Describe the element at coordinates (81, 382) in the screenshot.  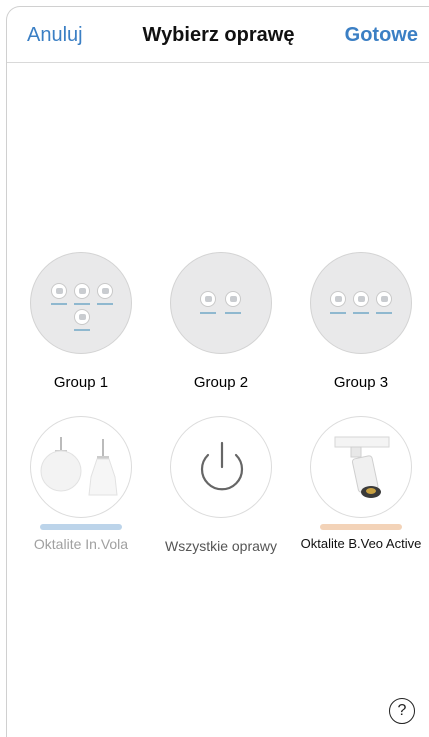
I see `group-label: Group 1` at that location.